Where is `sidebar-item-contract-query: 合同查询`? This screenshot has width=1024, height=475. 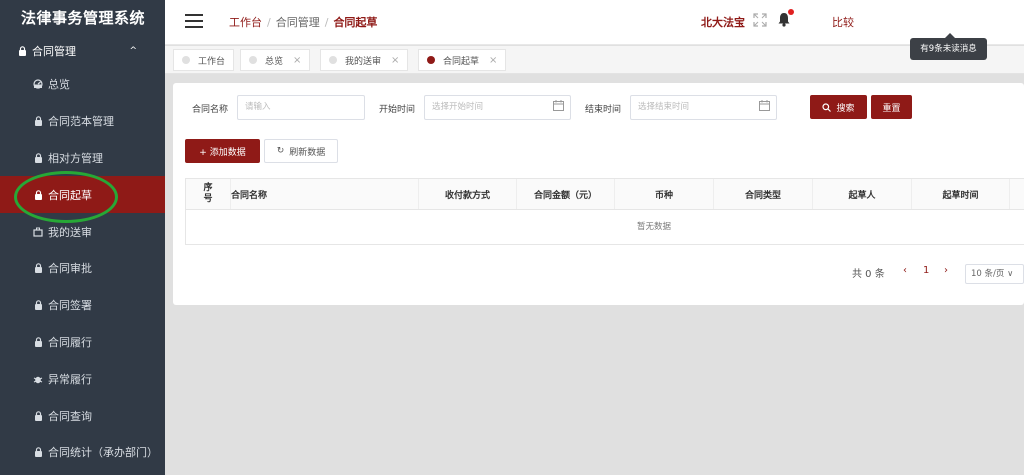
sidebar-item-contract-query: 合同查询 is located at coordinates (82, 415).